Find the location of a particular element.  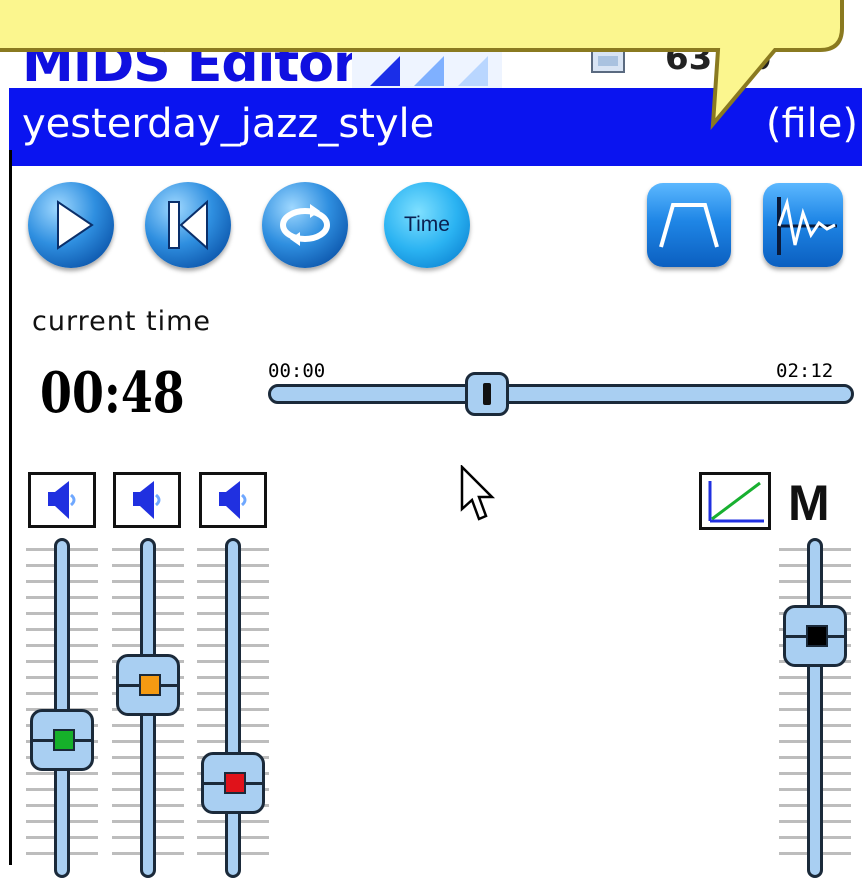

volume-curve-button is located at coordinates (735, 501).